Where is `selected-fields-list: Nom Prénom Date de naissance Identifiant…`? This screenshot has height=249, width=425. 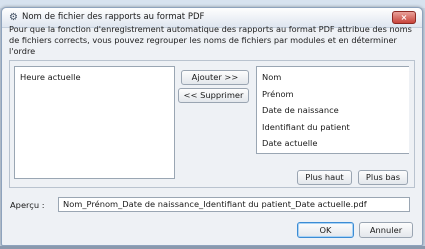
selected-fields-list: Nom Prénom Date de naissance Identifiant… is located at coordinates (332, 110).